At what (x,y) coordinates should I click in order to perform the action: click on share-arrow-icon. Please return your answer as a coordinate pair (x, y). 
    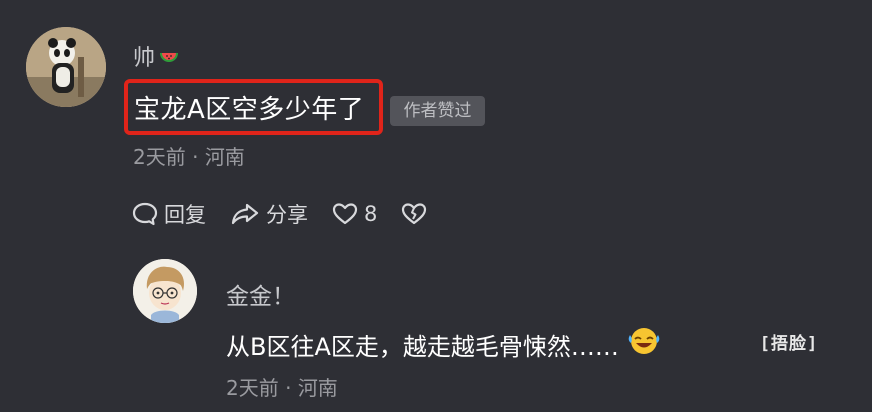
    Looking at the image, I should click on (245, 214).